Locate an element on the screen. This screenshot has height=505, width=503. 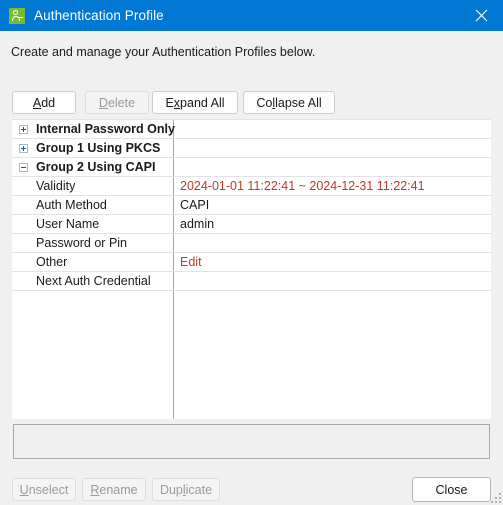
collapse-all-button: Co l lapse All is located at coordinates (289, 102).